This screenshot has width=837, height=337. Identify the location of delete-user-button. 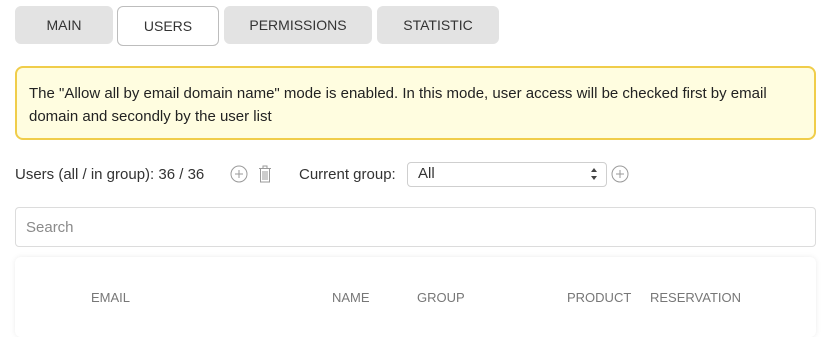
(265, 174).